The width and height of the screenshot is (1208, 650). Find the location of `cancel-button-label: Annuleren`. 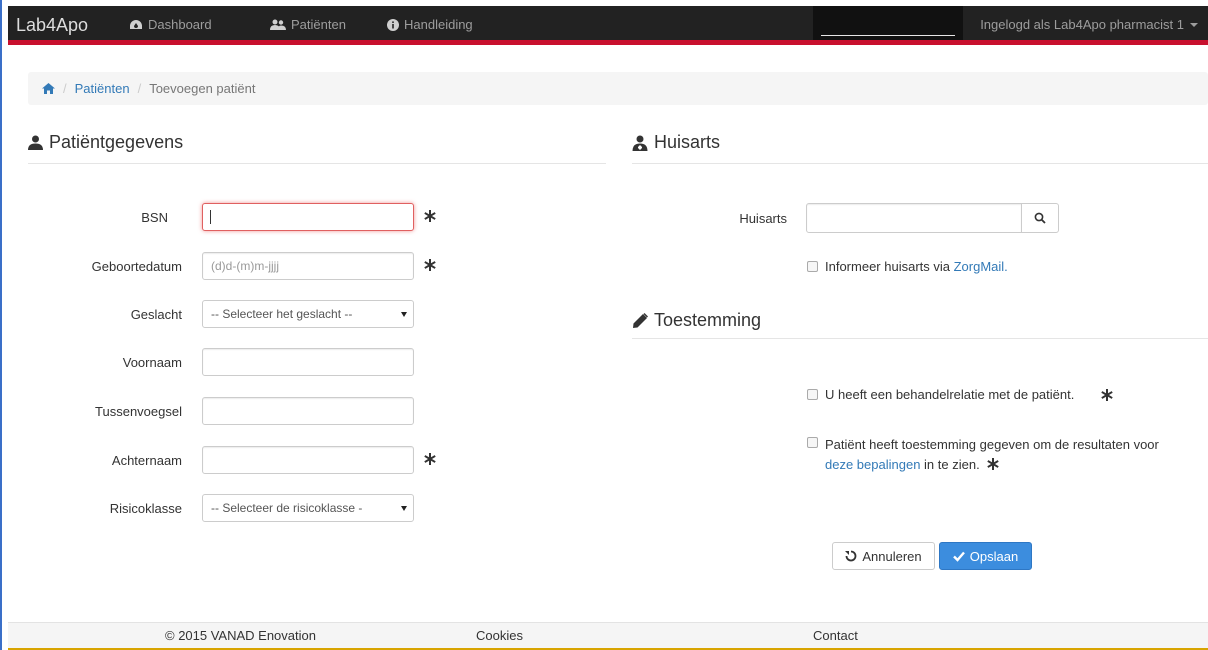

cancel-button-label: Annuleren is located at coordinates (892, 556).